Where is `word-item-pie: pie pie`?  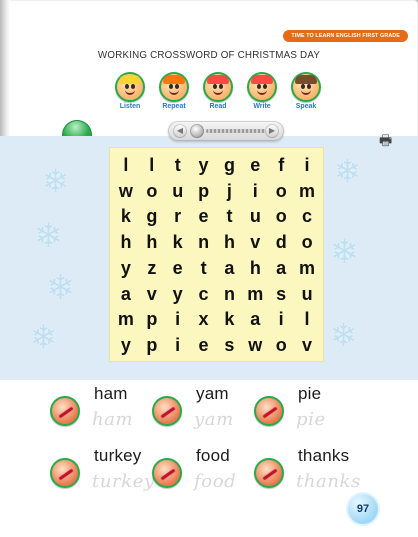
word-item-pie: pie pie is located at coordinates (314, 412).